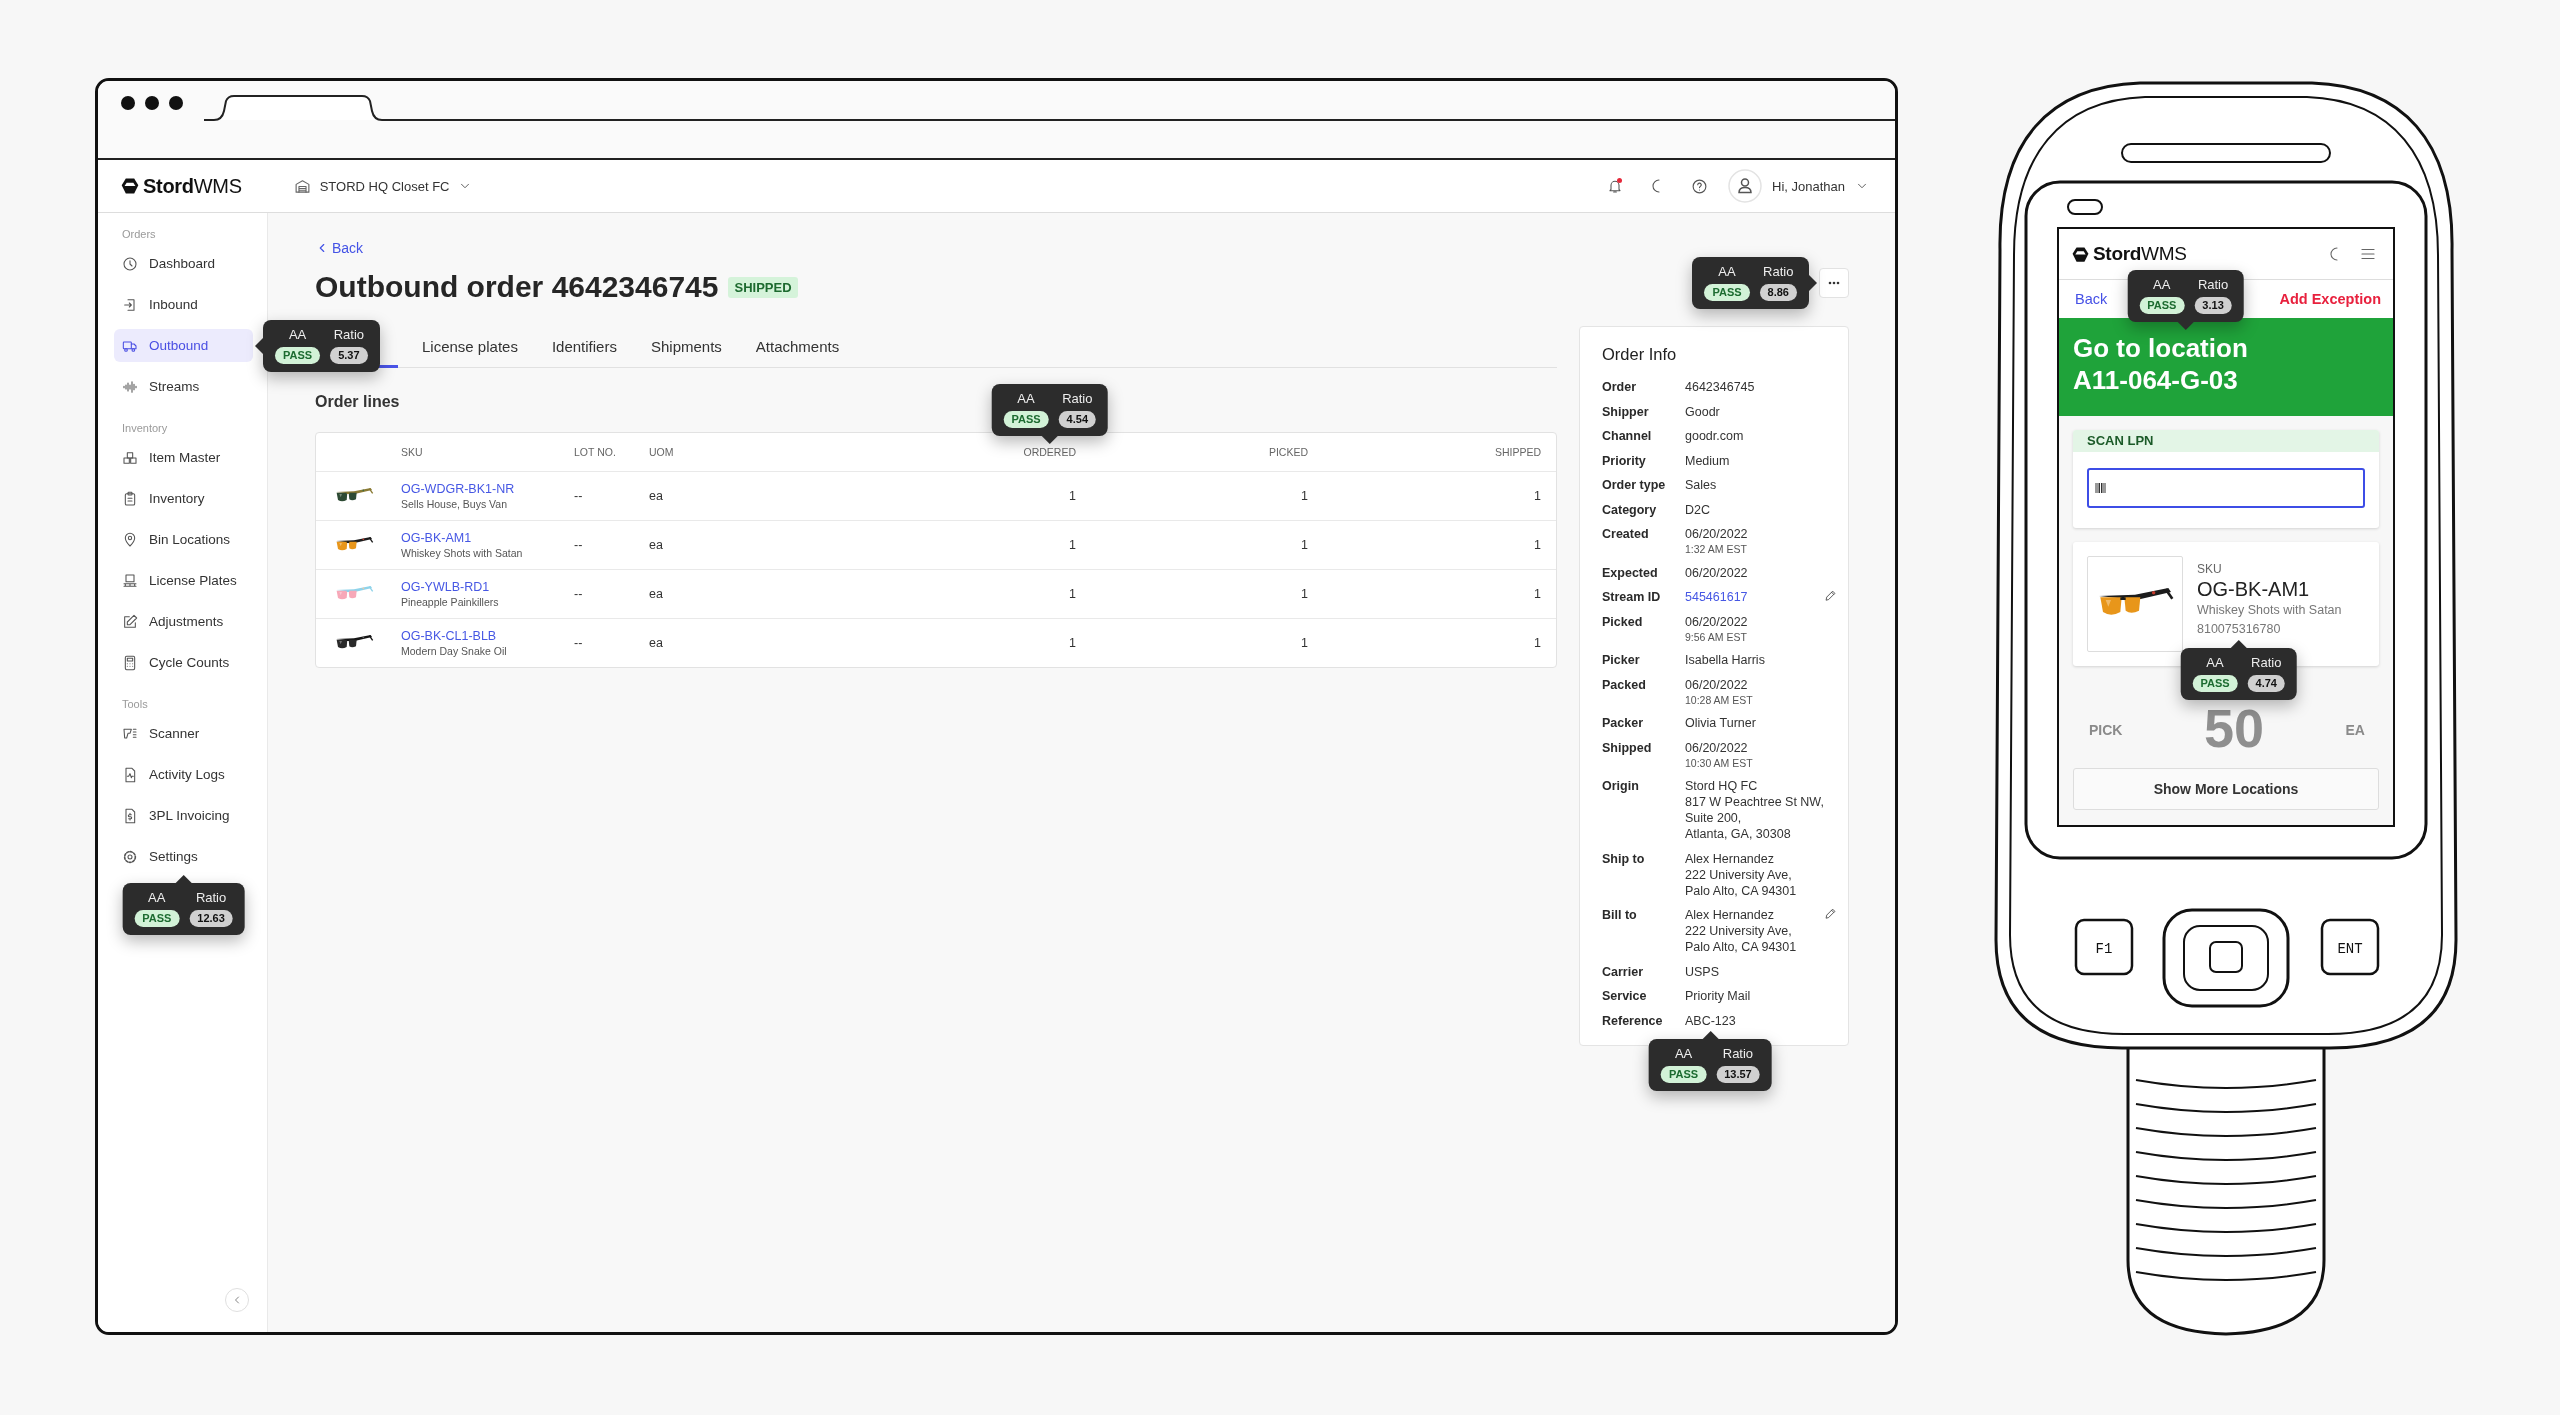 The image size is (2560, 1415). I want to click on section-label: Inventory, so click(145, 428).